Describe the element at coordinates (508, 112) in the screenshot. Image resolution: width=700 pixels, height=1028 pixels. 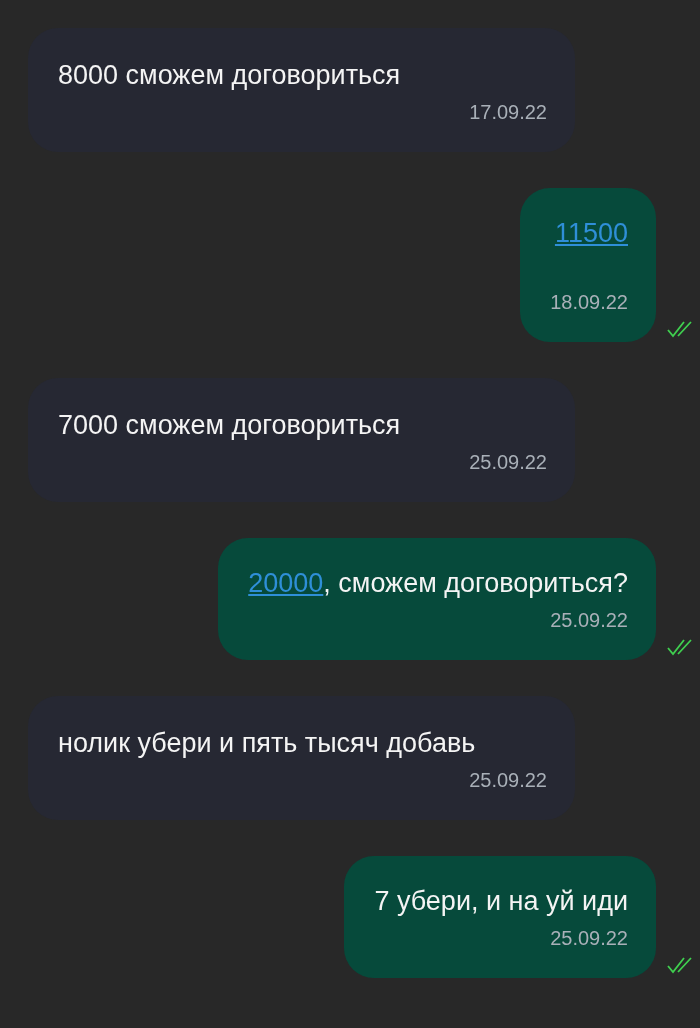
I see `message-date: 17.09.22` at that location.